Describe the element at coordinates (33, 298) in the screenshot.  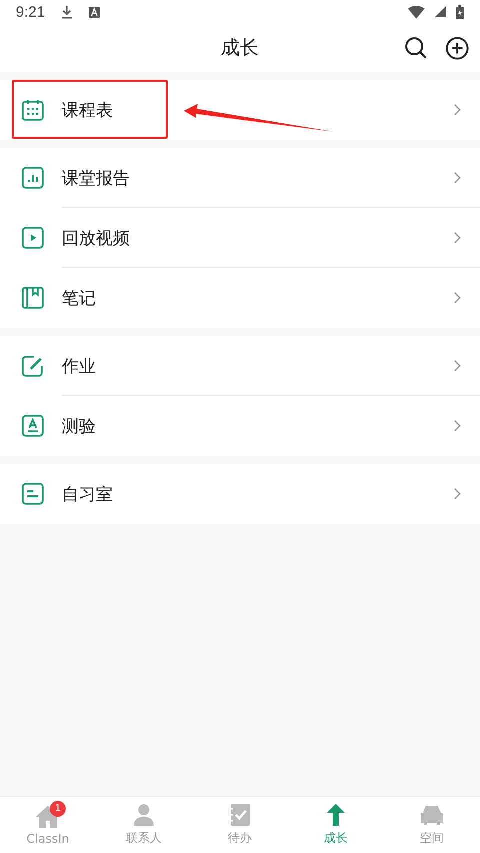
I see `notebook-icon` at that location.